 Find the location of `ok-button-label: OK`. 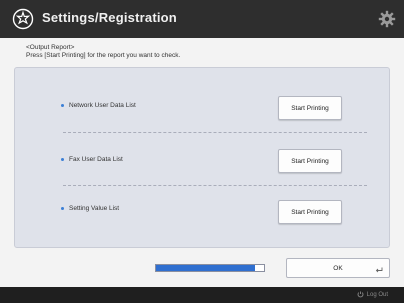

ok-button-label: OK is located at coordinates (338, 268).